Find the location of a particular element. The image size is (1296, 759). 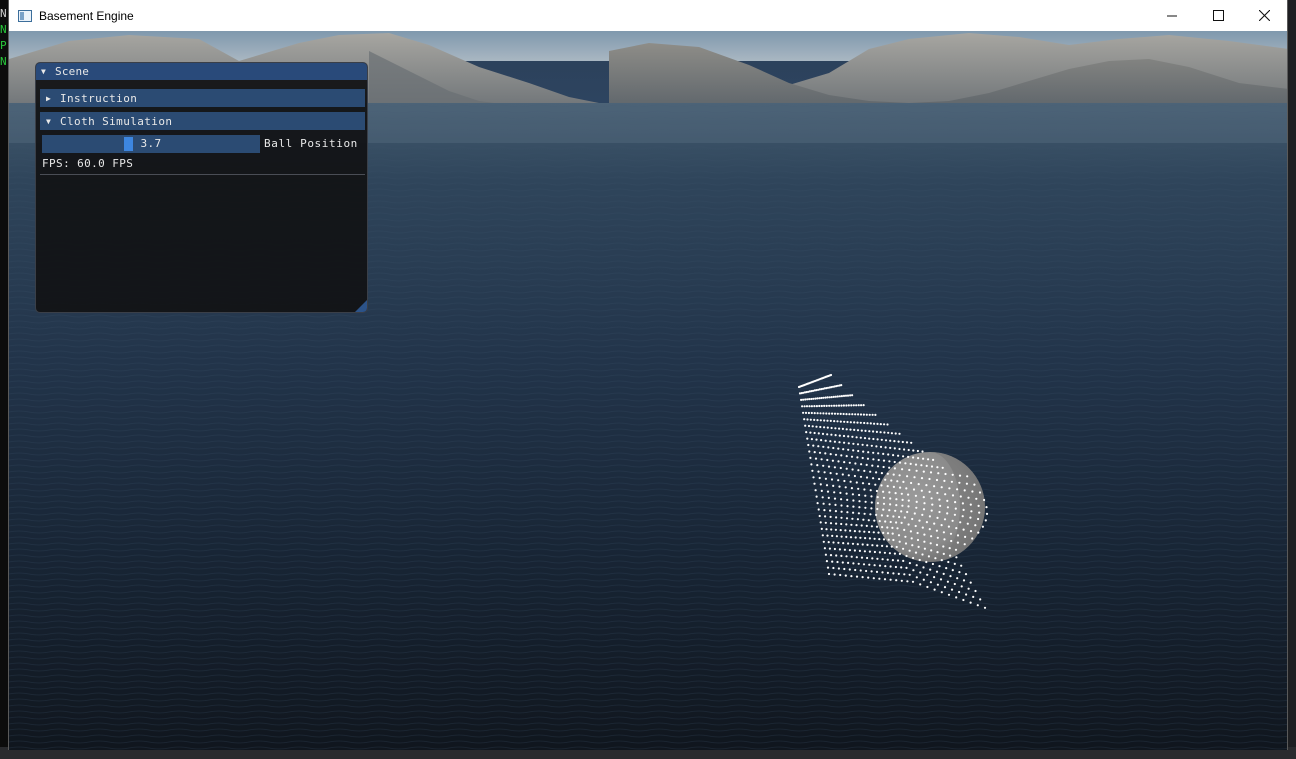

title-bar: Basement Engine is located at coordinates (648, 16).